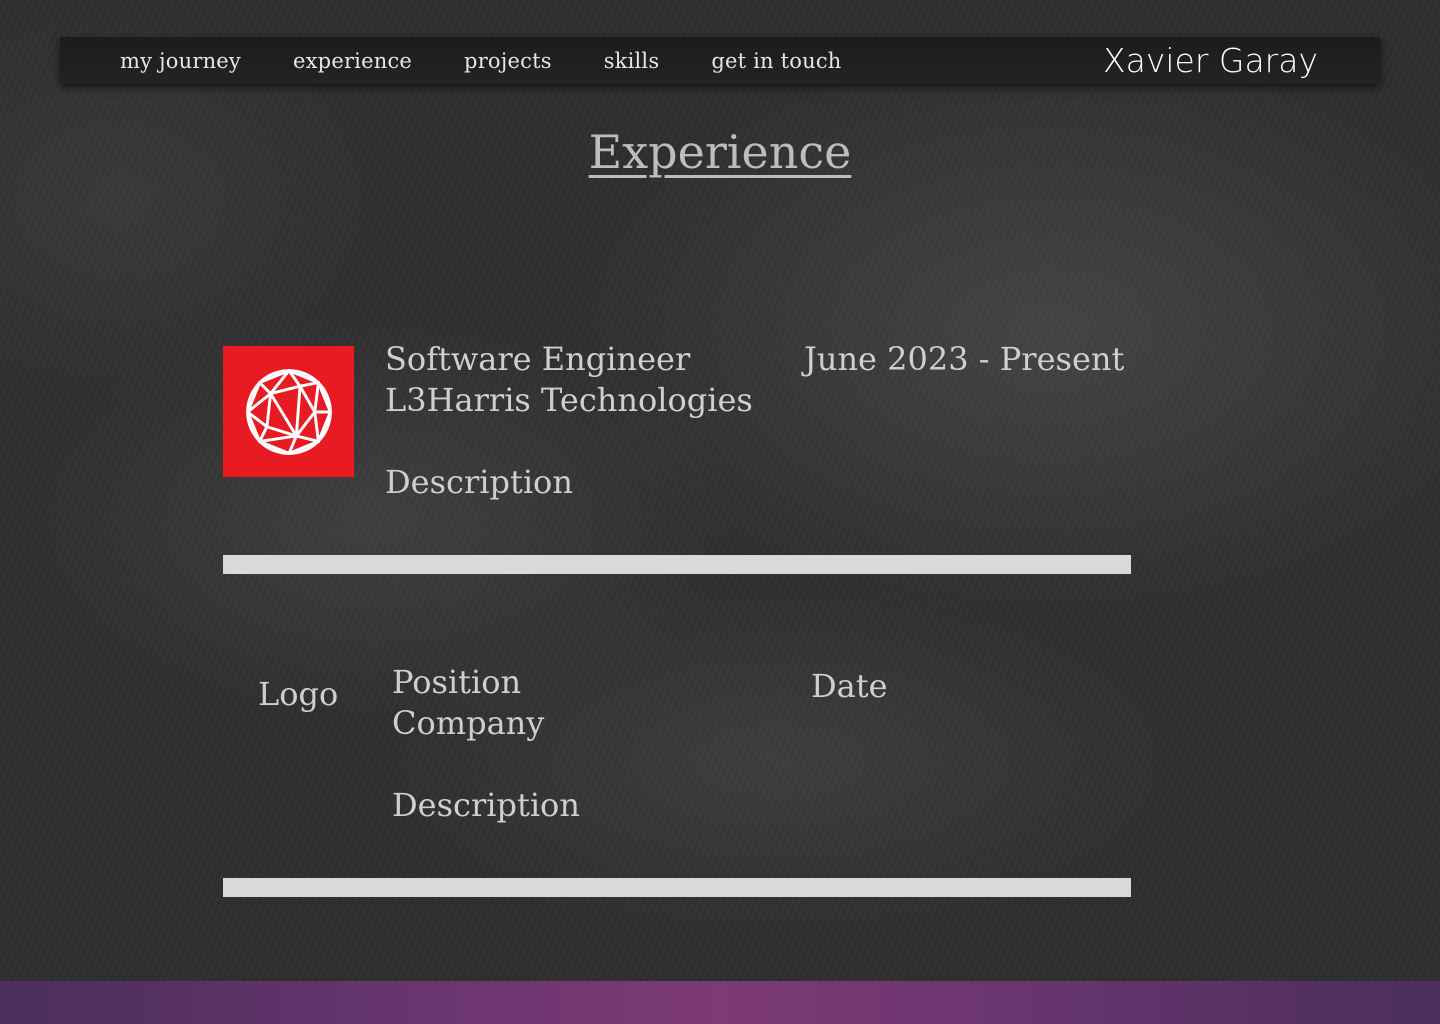 The height and width of the screenshot is (1024, 1440). What do you see at coordinates (352, 61) in the screenshot?
I see `nav-link-experience: experience` at bounding box center [352, 61].